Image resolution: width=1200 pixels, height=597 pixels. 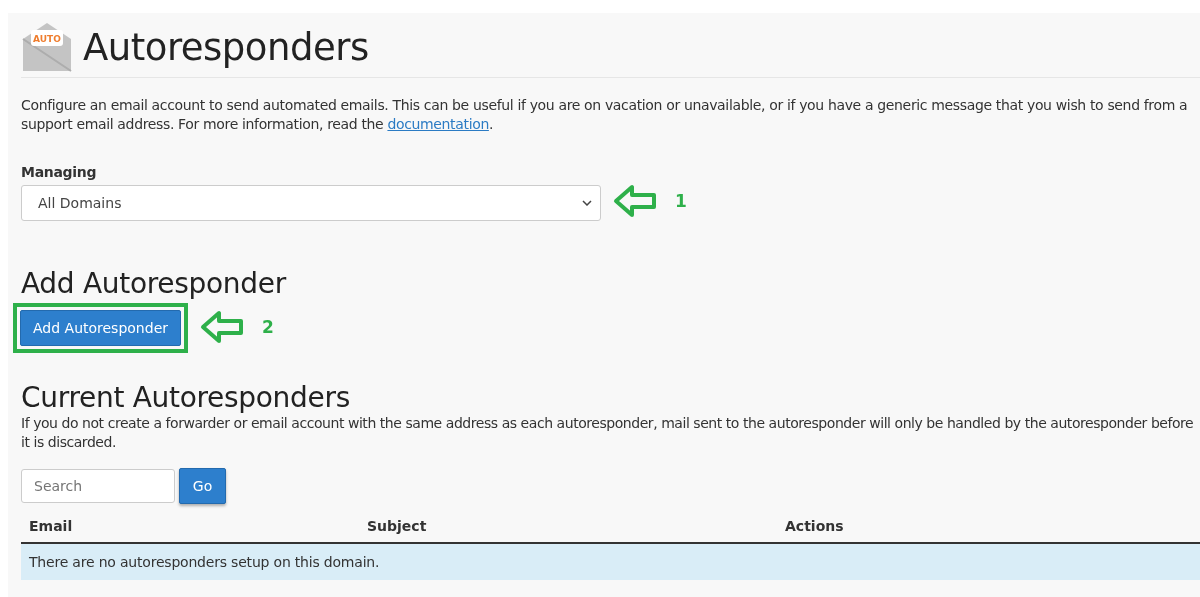 What do you see at coordinates (51, 526) in the screenshot?
I see `column-header: Email` at bounding box center [51, 526].